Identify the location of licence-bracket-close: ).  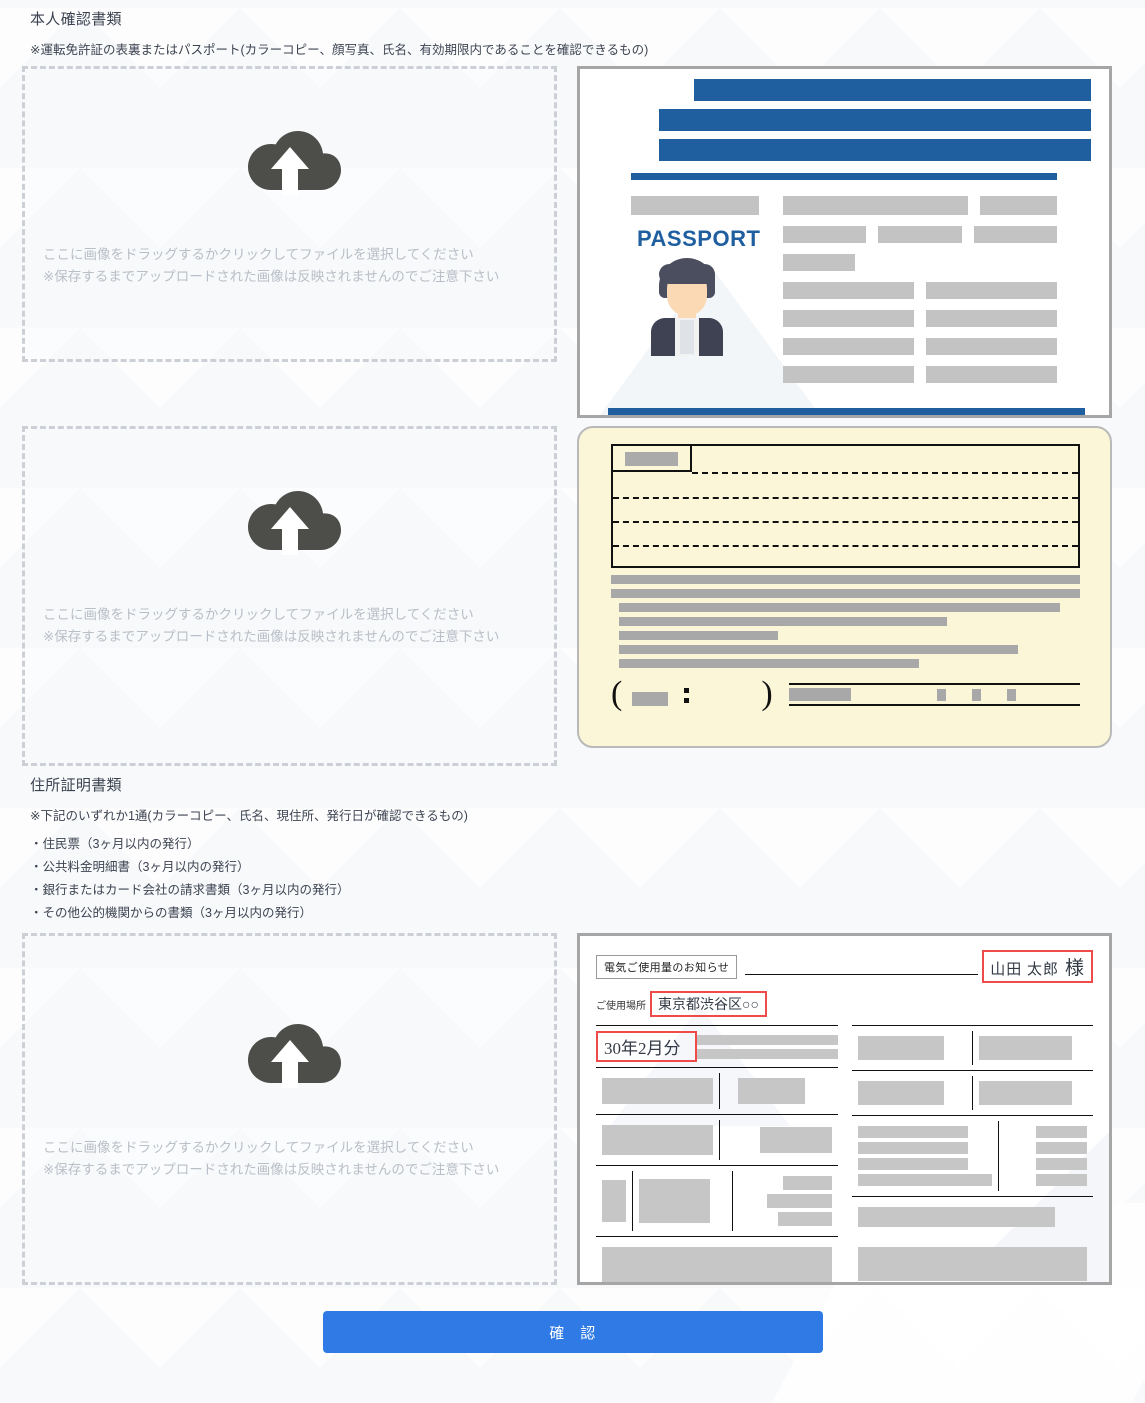
(767, 694).